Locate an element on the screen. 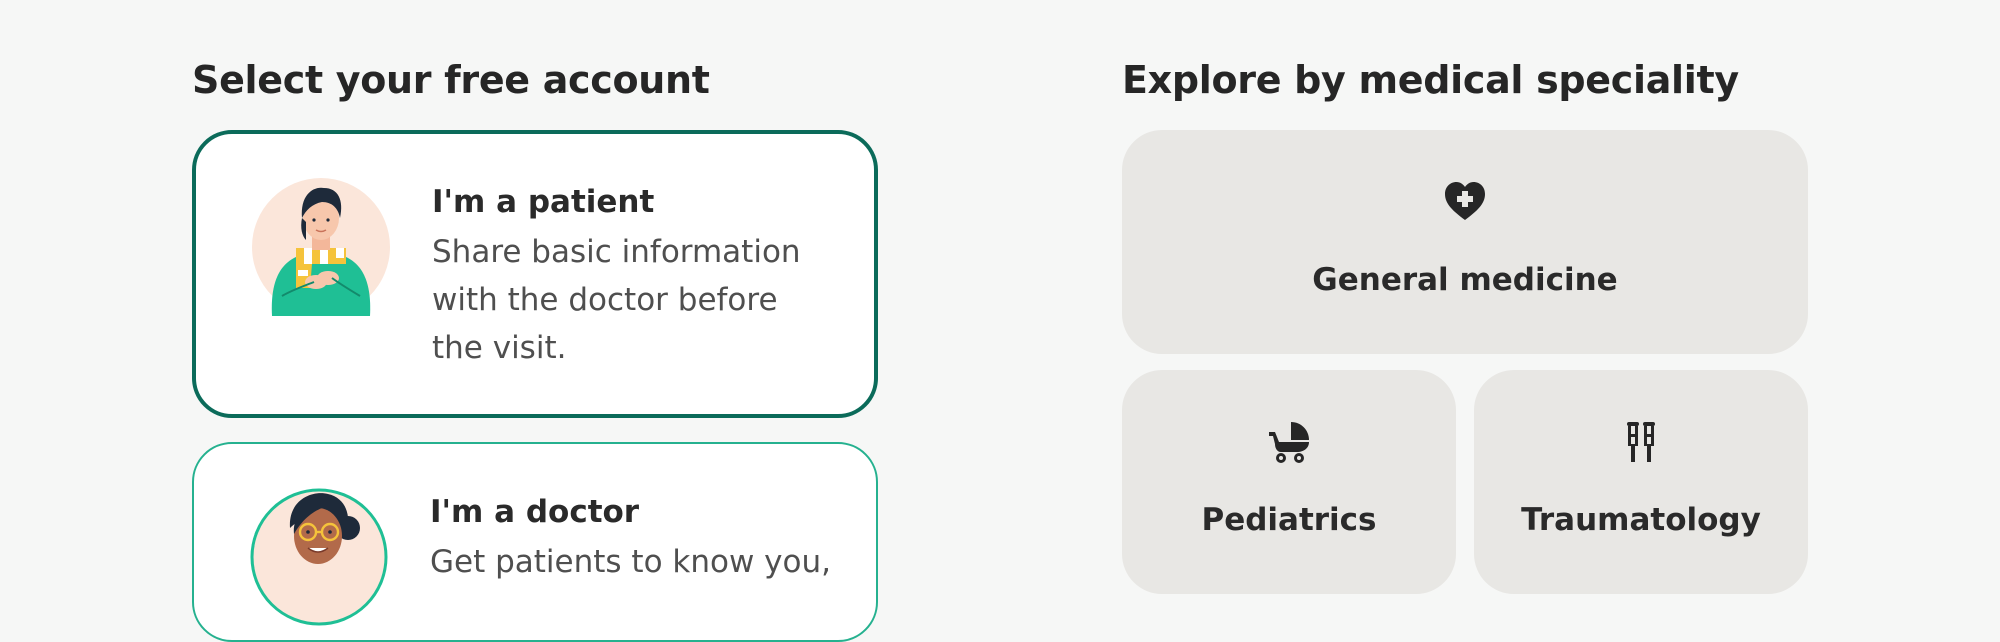 The height and width of the screenshot is (642, 2000). baby-stroller-icon is located at coordinates (1289, 442).